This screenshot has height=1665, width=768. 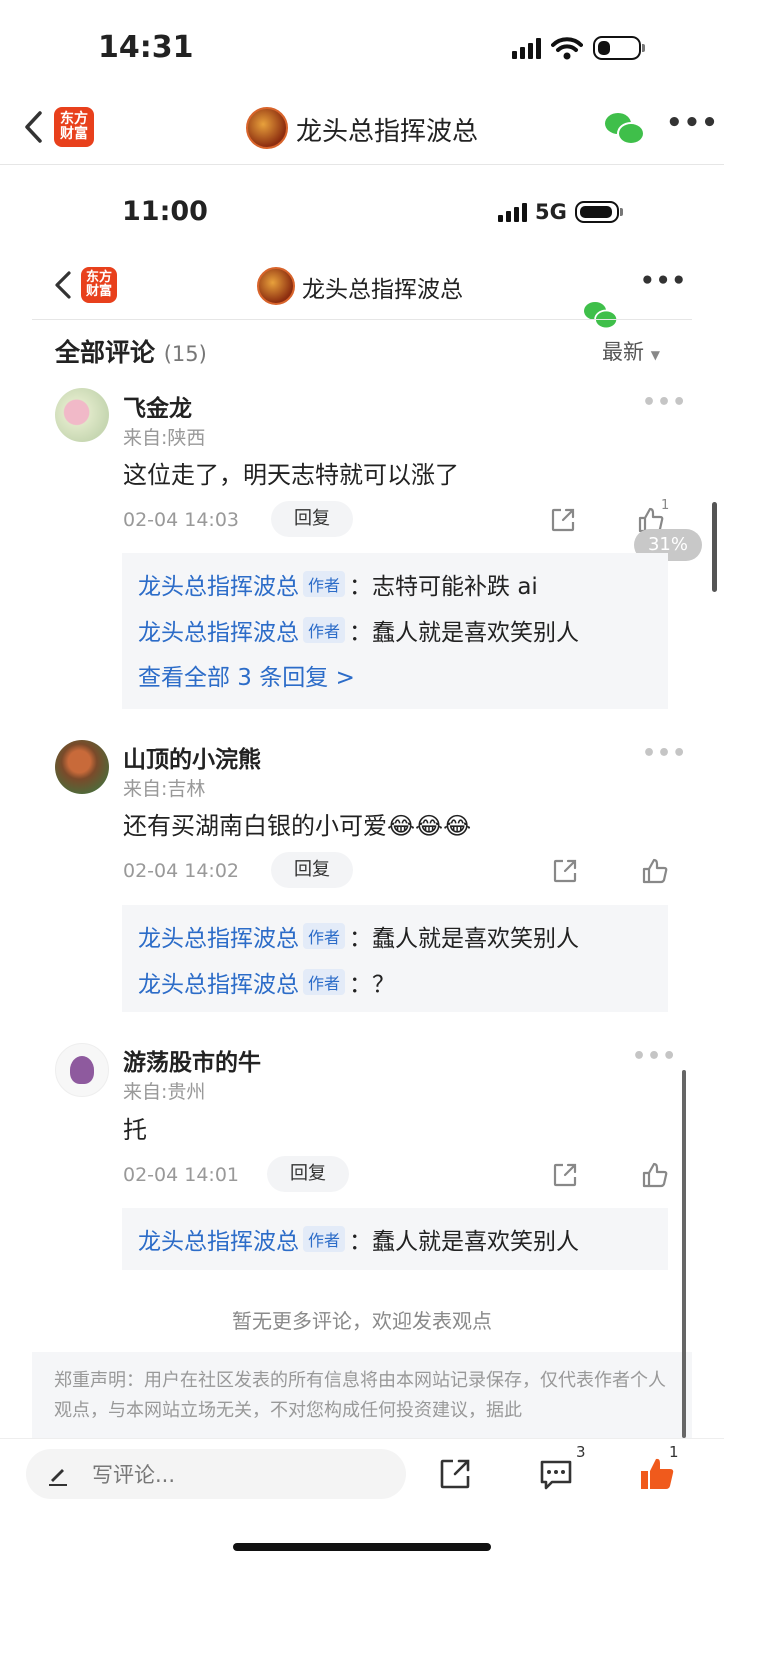 I want to click on reply-text: ：？, so click(x=372, y=985).